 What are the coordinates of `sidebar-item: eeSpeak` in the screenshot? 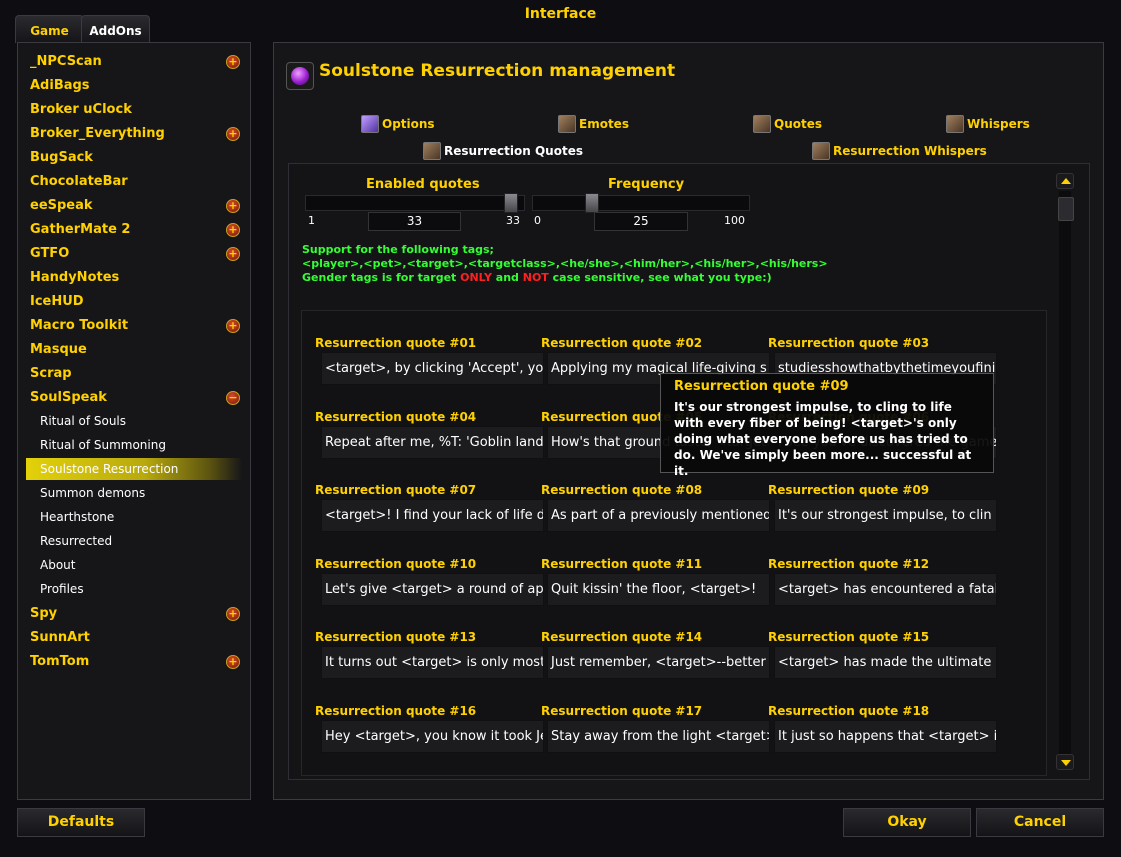 It's located at (135, 206).